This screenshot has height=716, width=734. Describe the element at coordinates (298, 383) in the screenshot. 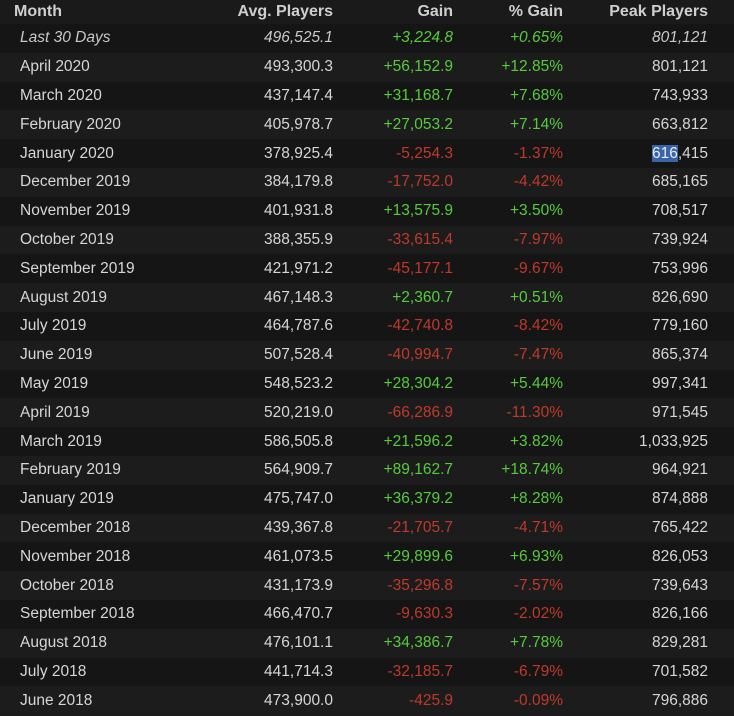

I see `avg-players-cell: 548,523.2` at that location.